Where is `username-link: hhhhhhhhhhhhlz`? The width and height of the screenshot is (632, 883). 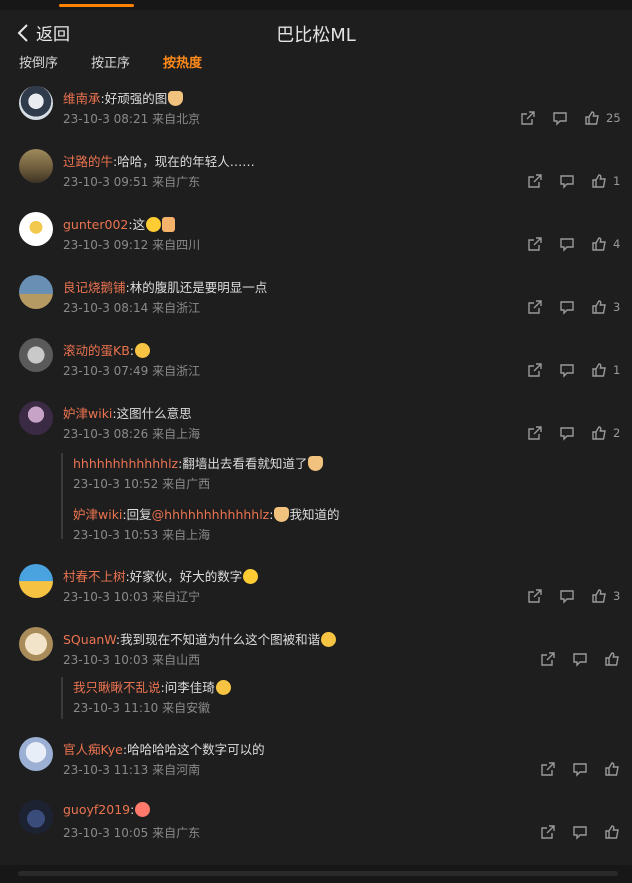 username-link: hhhhhhhhhhhhlz is located at coordinates (125, 463).